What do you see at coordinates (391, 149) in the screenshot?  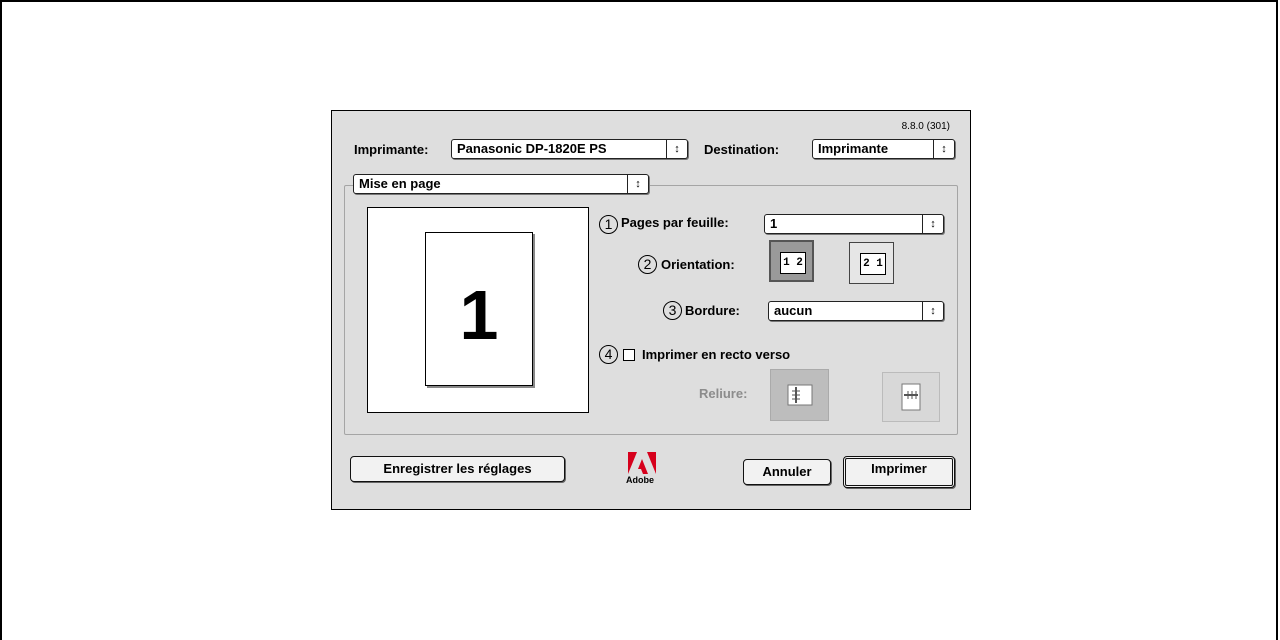 I see `printer-label: Imprimante:` at bounding box center [391, 149].